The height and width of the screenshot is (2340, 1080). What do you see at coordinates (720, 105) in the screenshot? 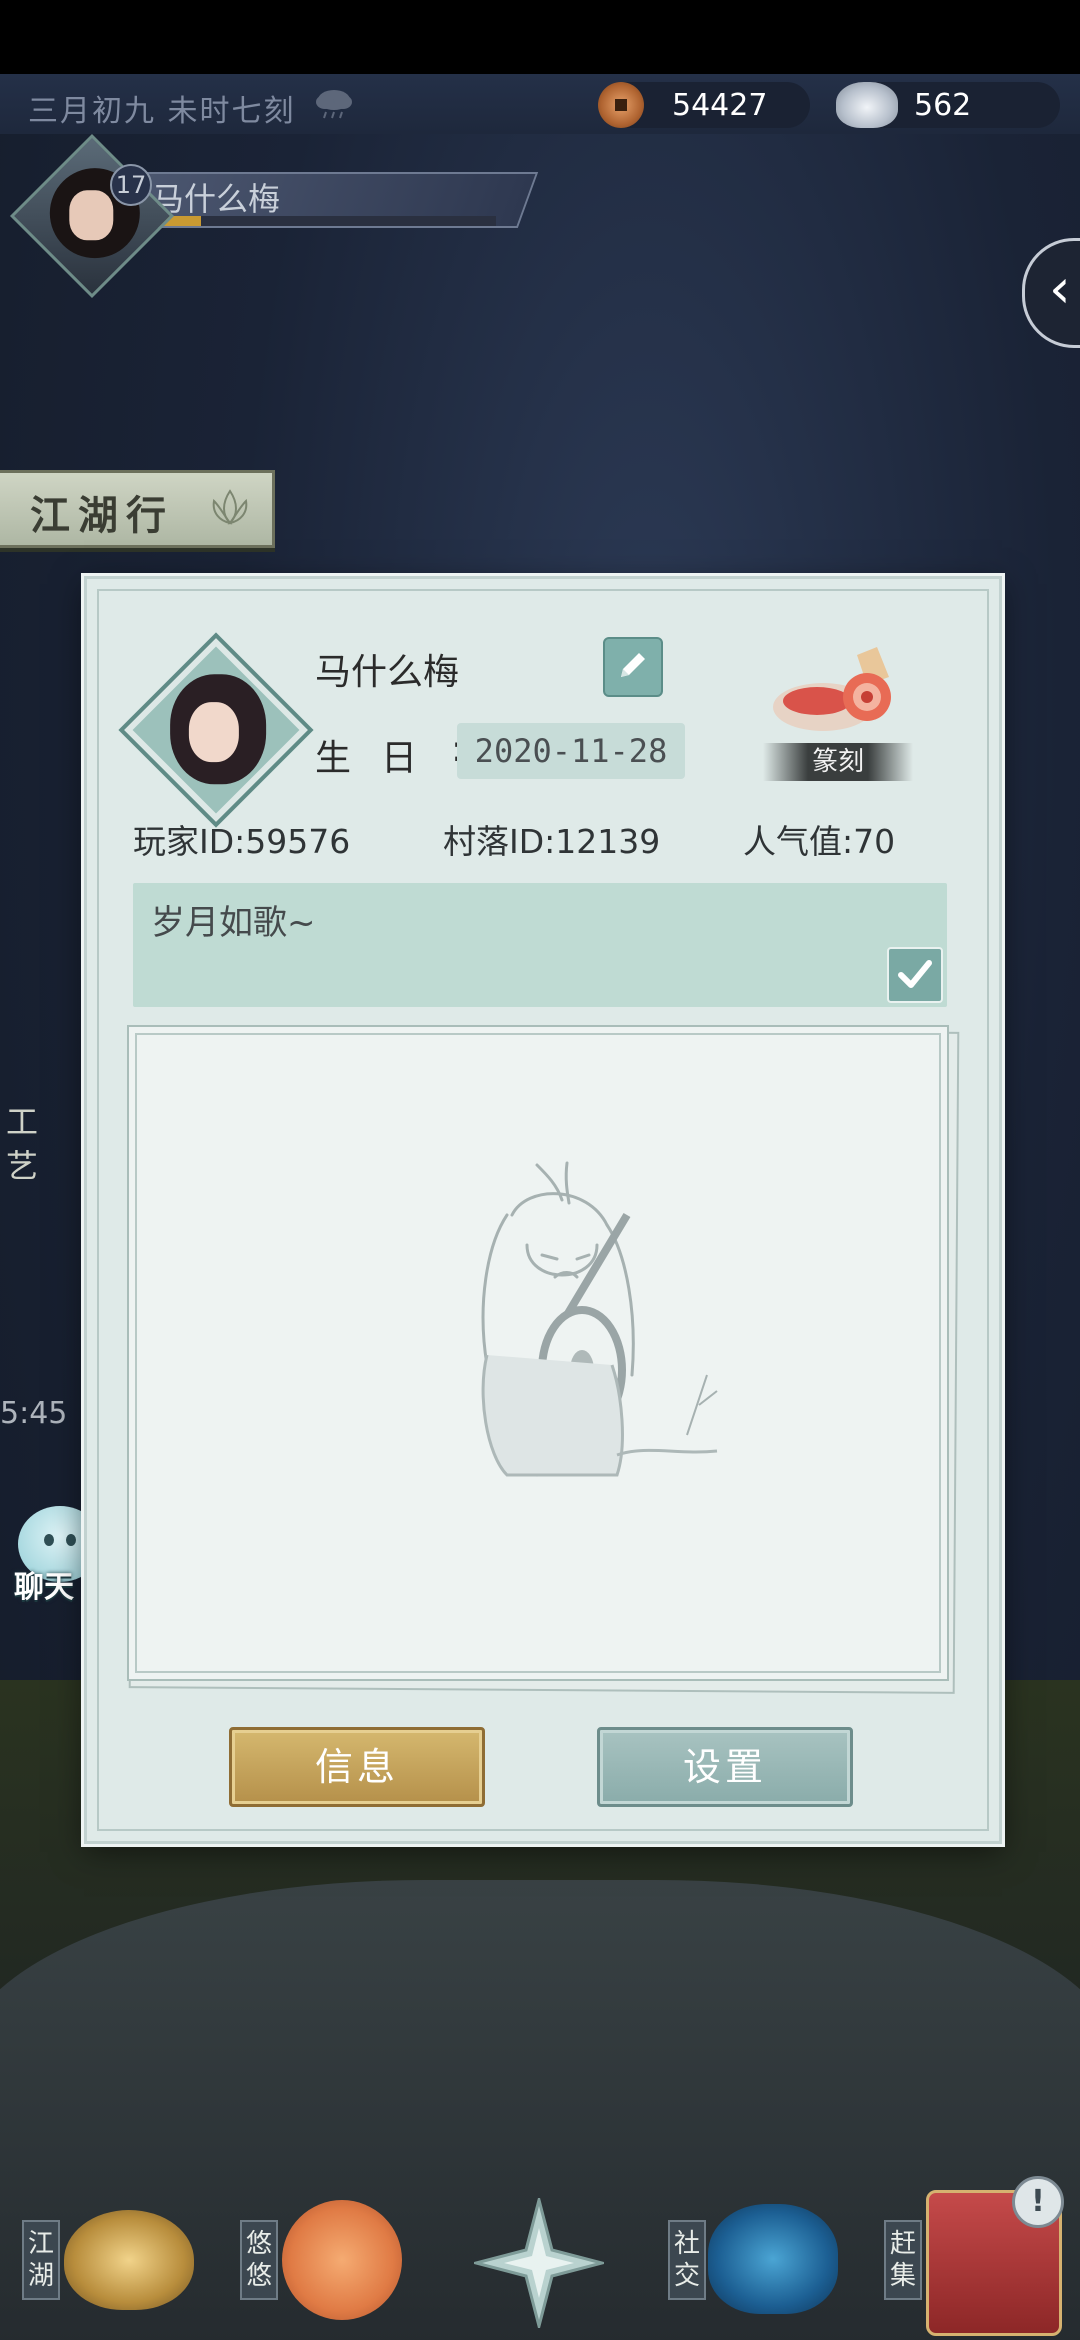
I see `copper-coin-value: 54427` at bounding box center [720, 105].